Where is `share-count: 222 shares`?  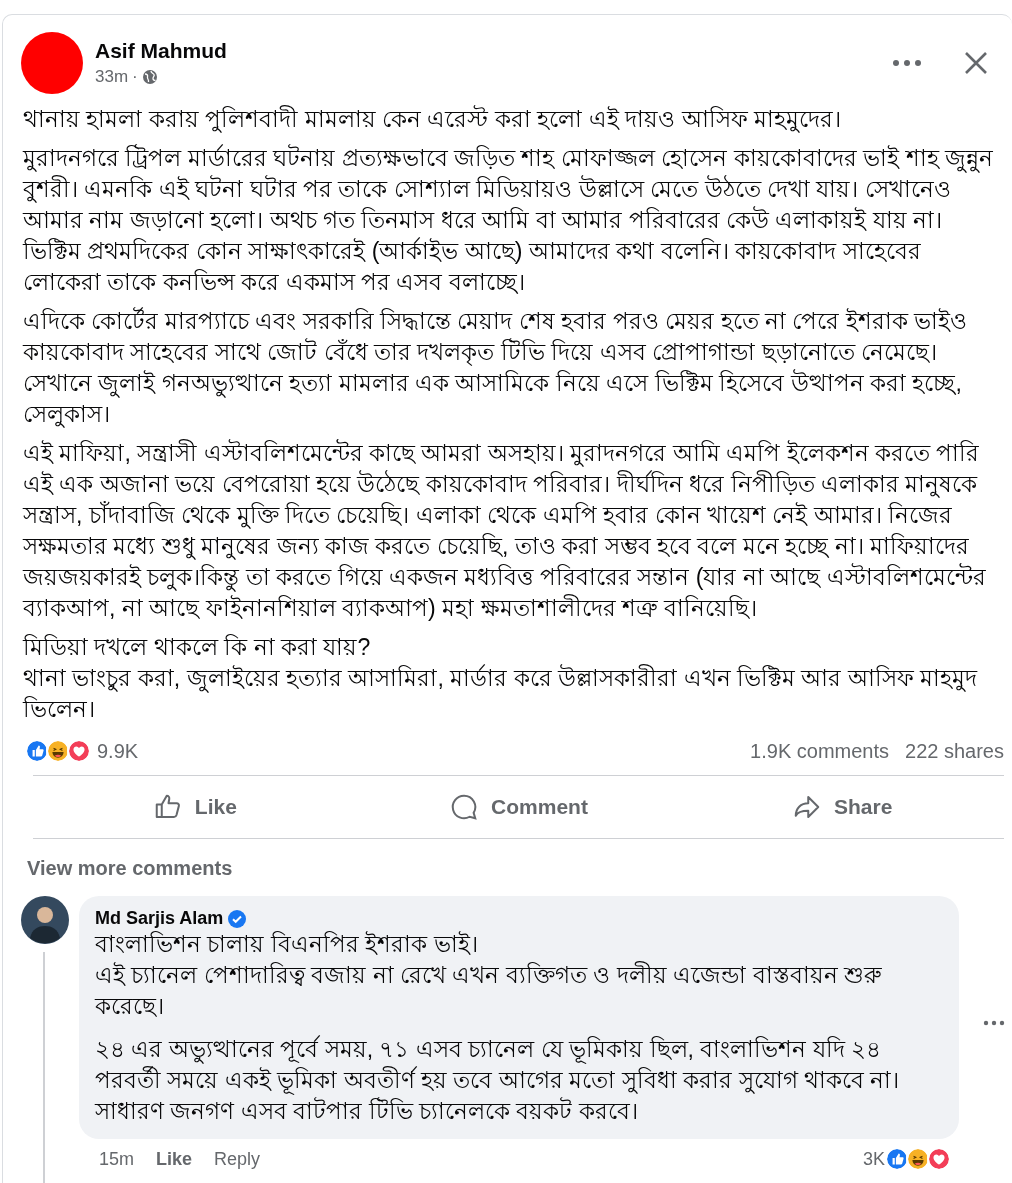 share-count: 222 shares is located at coordinates (954, 751).